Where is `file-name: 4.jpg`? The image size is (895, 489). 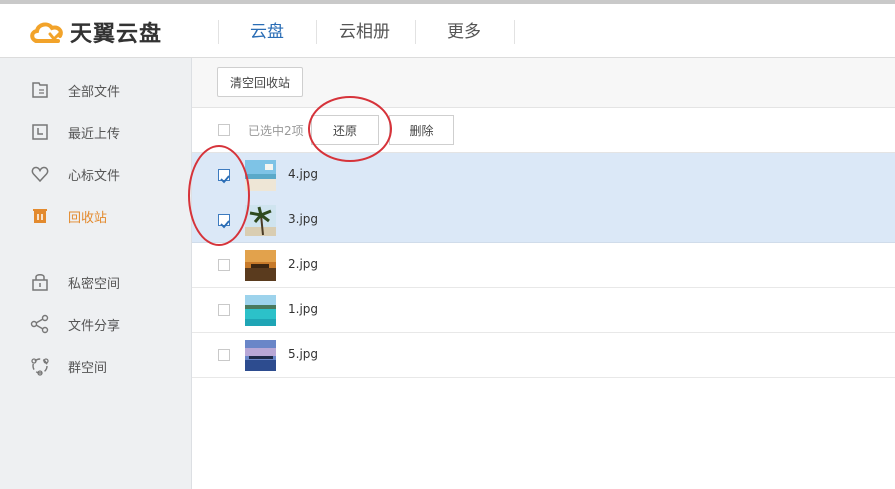
file-name: 4.jpg is located at coordinates (303, 174).